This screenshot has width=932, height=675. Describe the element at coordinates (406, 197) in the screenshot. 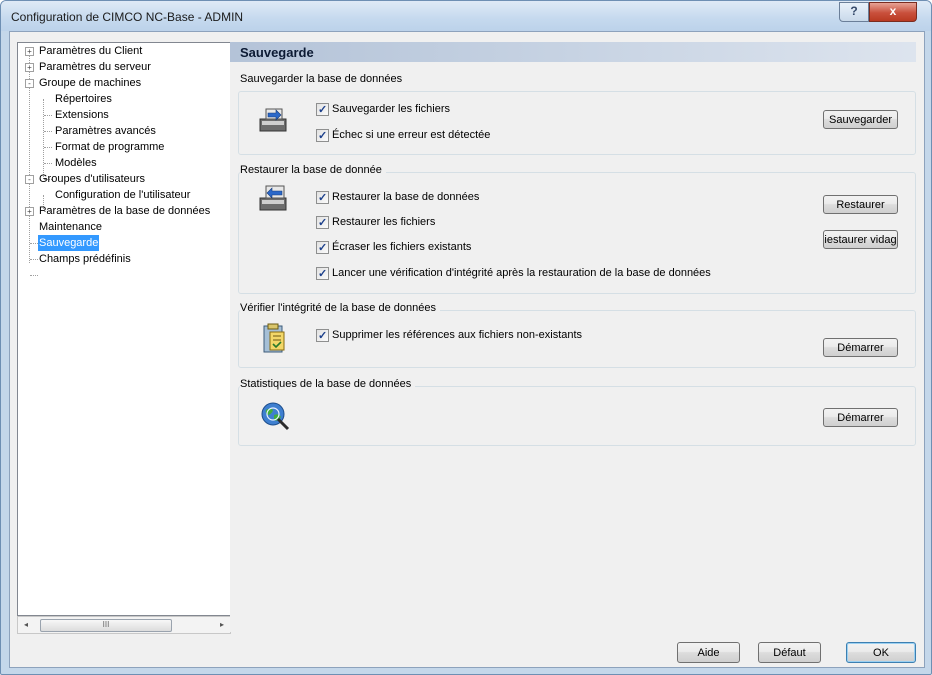

I see `checkbox-label: Restaurer la base de données` at that location.